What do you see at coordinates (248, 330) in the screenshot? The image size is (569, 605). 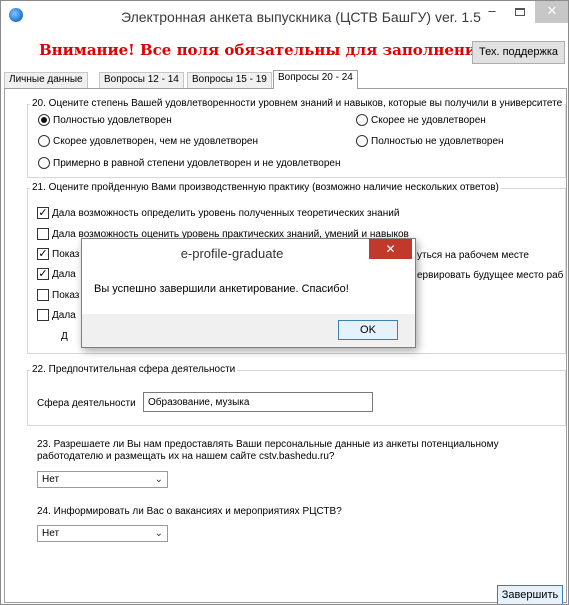 I see `dialog-footer: OK` at bounding box center [248, 330].